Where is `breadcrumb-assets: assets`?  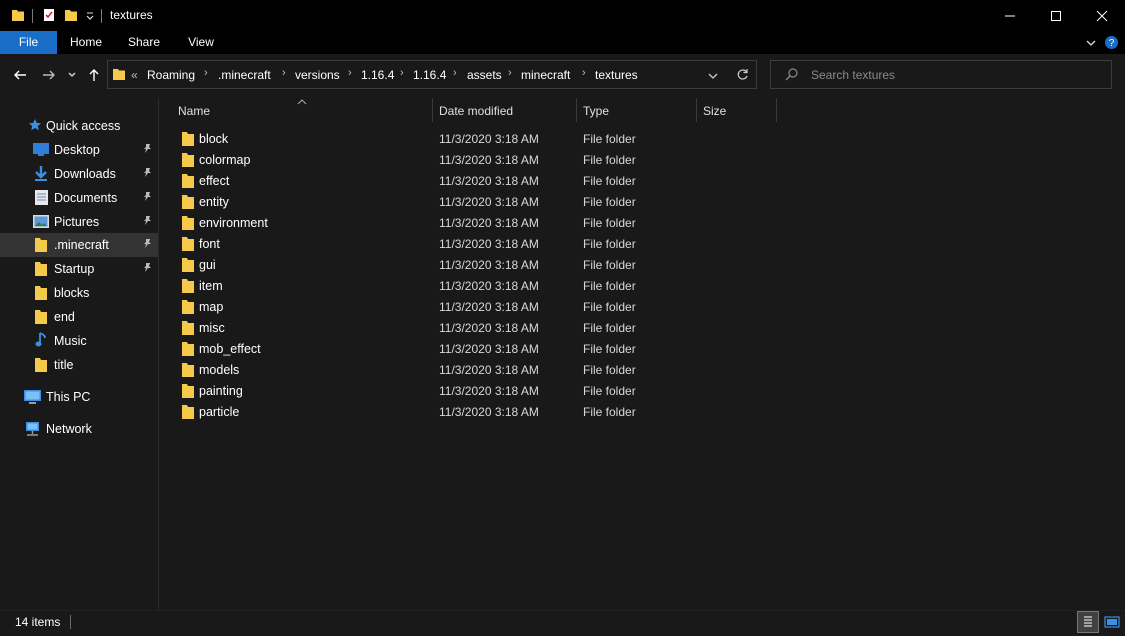 breadcrumb-assets: assets is located at coordinates (484, 75).